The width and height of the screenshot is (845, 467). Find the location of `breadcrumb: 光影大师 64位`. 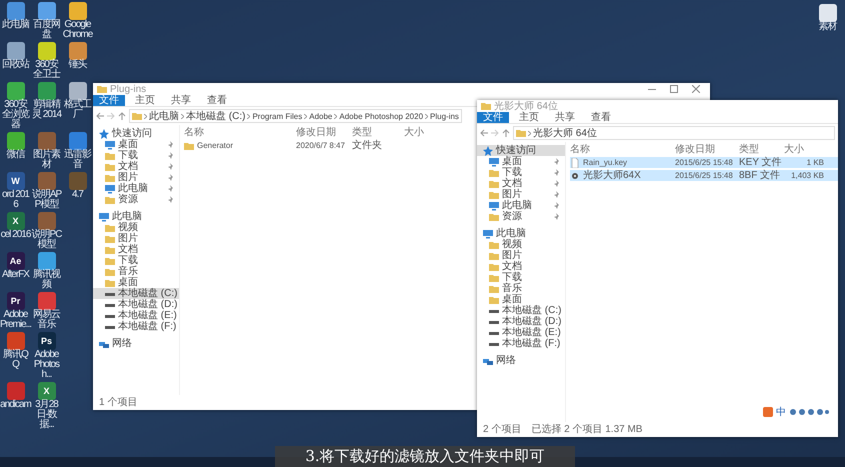

breadcrumb: 光影大师 64位 is located at coordinates (565, 133).